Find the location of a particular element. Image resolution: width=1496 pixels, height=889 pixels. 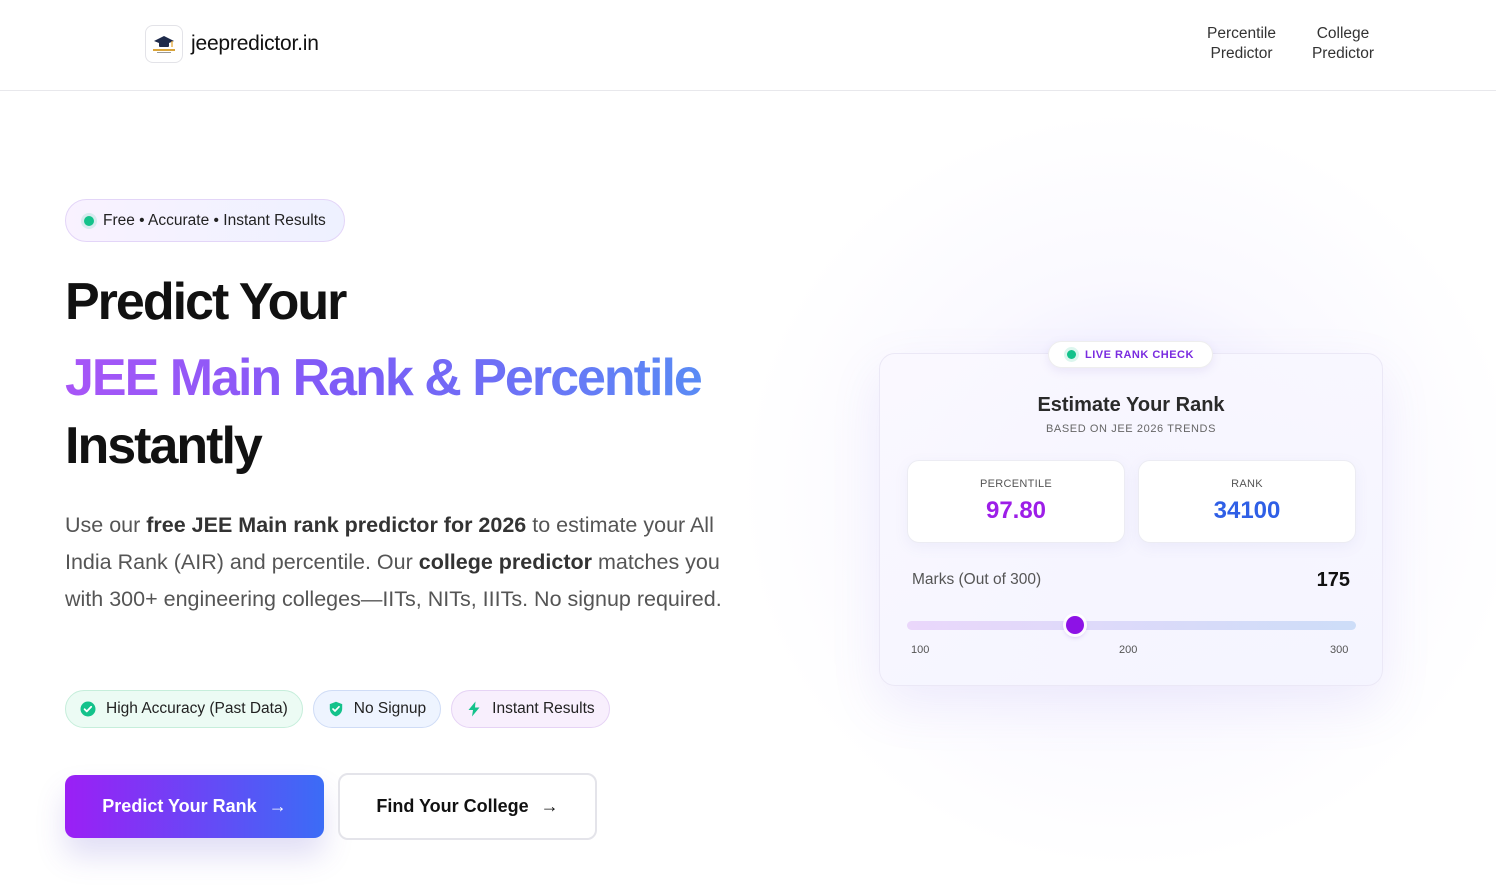

headline-line-2: JEE Main Rank & Percentile is located at coordinates (384, 378).